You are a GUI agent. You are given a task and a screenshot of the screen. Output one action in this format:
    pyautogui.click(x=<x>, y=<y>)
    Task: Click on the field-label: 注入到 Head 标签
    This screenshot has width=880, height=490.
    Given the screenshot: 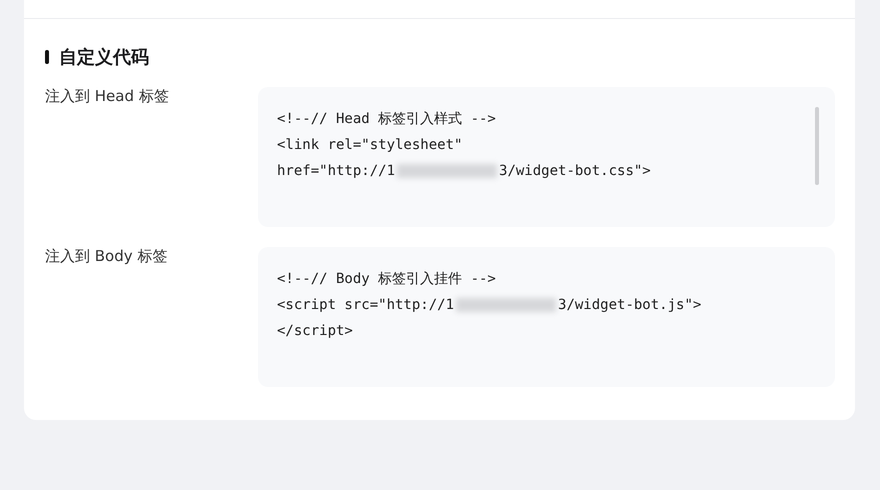 What is the action you would take?
    pyautogui.click(x=107, y=97)
    